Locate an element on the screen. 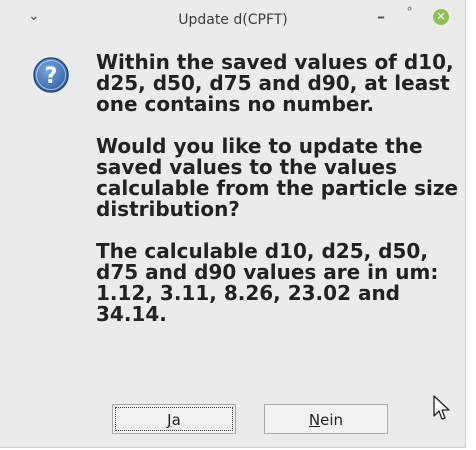 The width and height of the screenshot is (476, 450). minimize-button: – is located at coordinates (381, 16).